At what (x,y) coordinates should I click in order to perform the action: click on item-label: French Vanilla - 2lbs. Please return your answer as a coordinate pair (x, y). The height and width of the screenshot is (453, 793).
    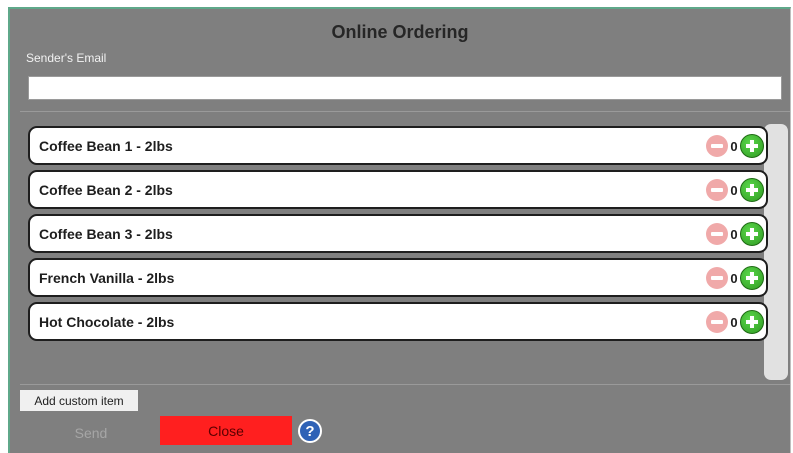
    Looking at the image, I should click on (107, 277).